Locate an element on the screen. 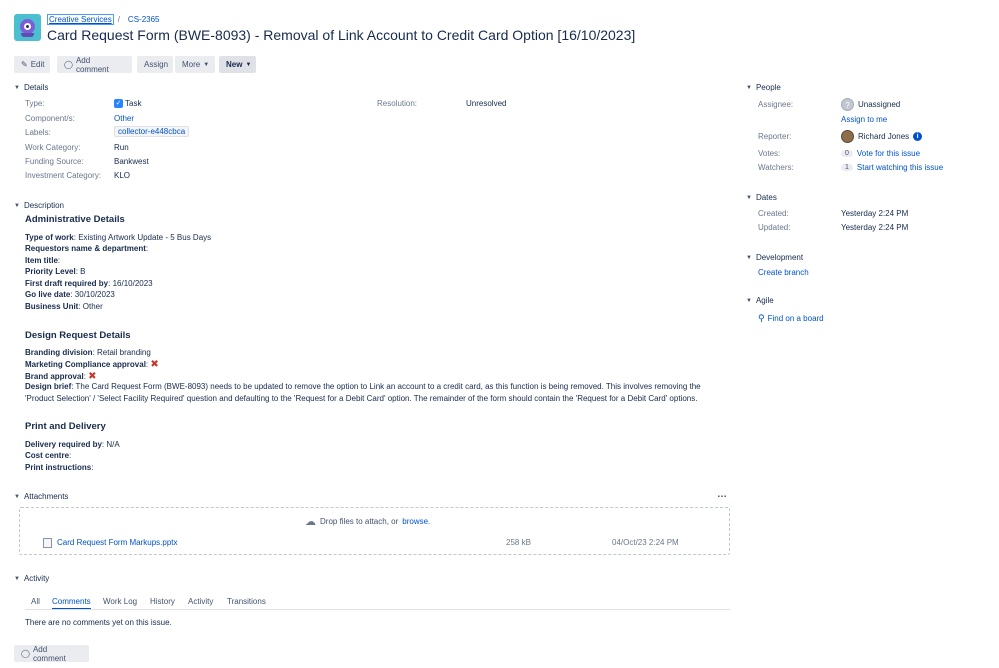 This screenshot has height=668, width=999. add-comment-label: Add comment is located at coordinates (92, 64).